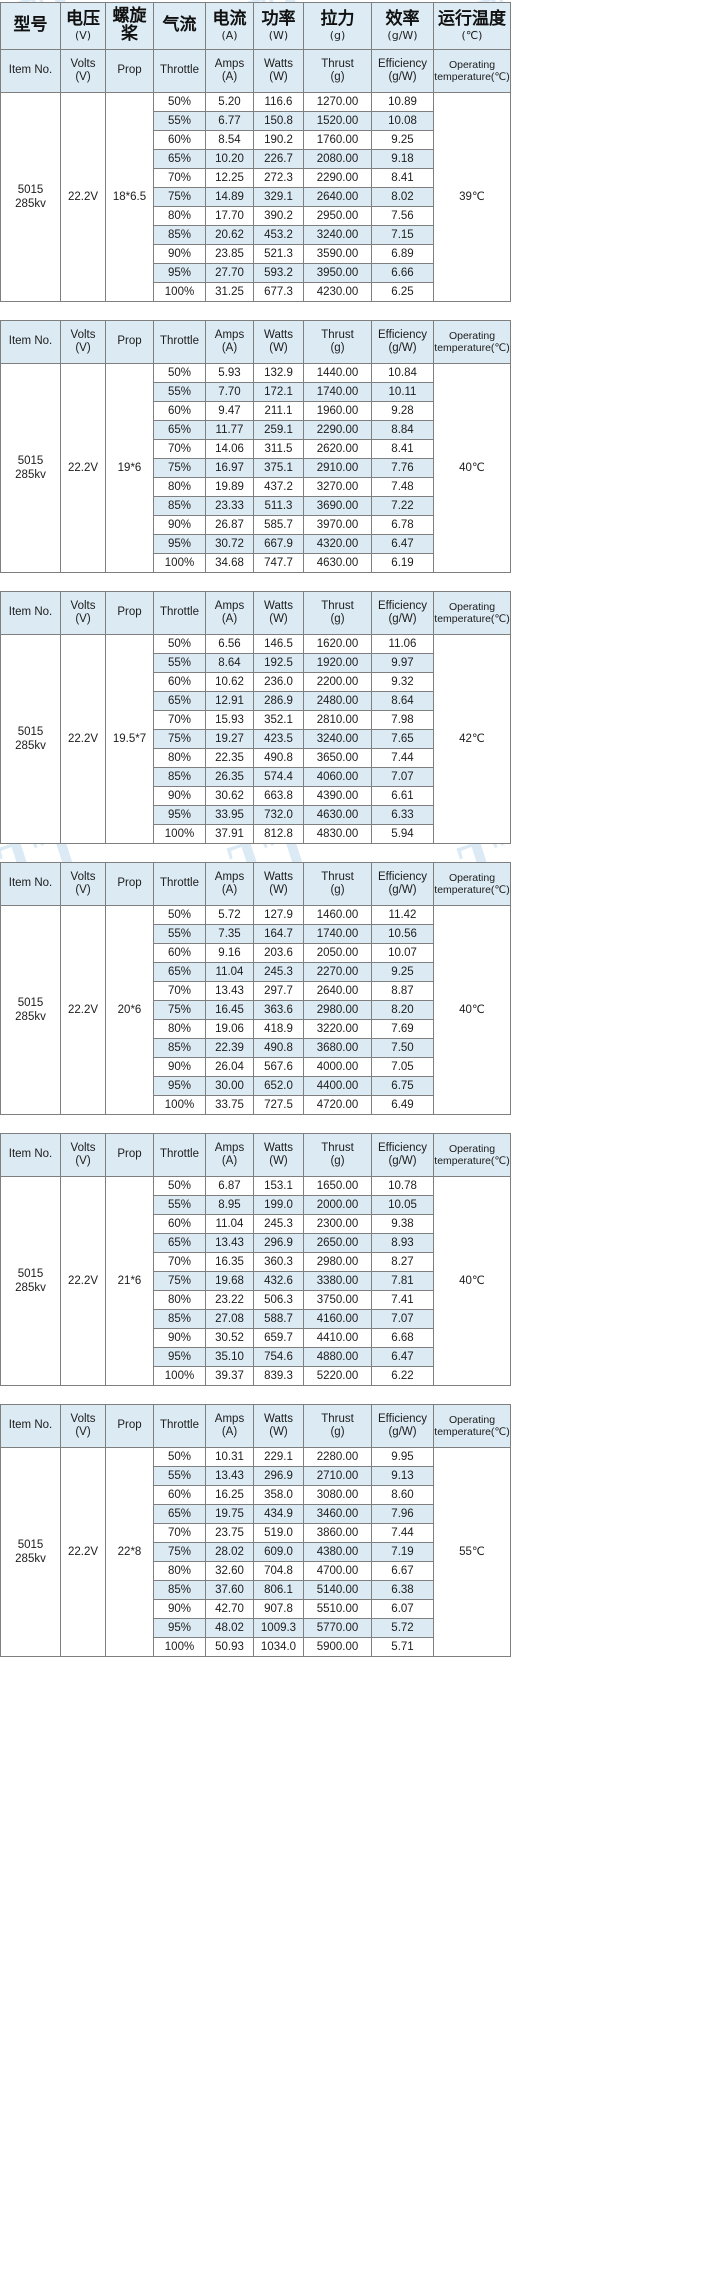 The height and width of the screenshot is (2291, 720). Describe the element at coordinates (402, 1048) in the screenshot. I see `cell-efficiency: 7.50` at that location.